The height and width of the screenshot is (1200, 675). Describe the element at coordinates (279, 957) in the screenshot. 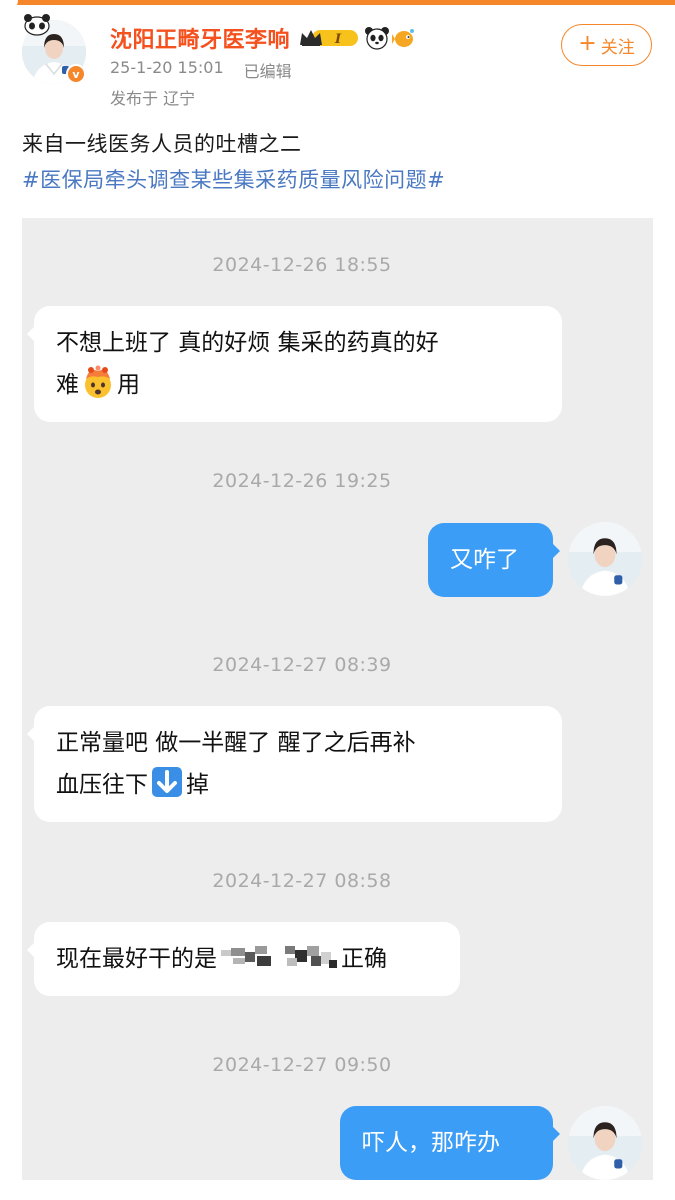

I see `redacted-text-mosaic` at that location.